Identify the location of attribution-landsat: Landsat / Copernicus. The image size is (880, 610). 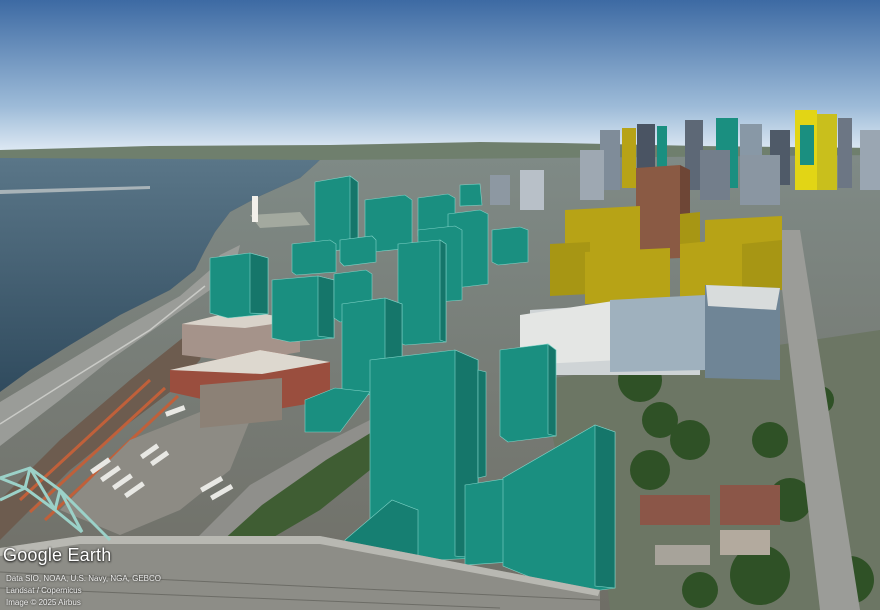
(44, 590).